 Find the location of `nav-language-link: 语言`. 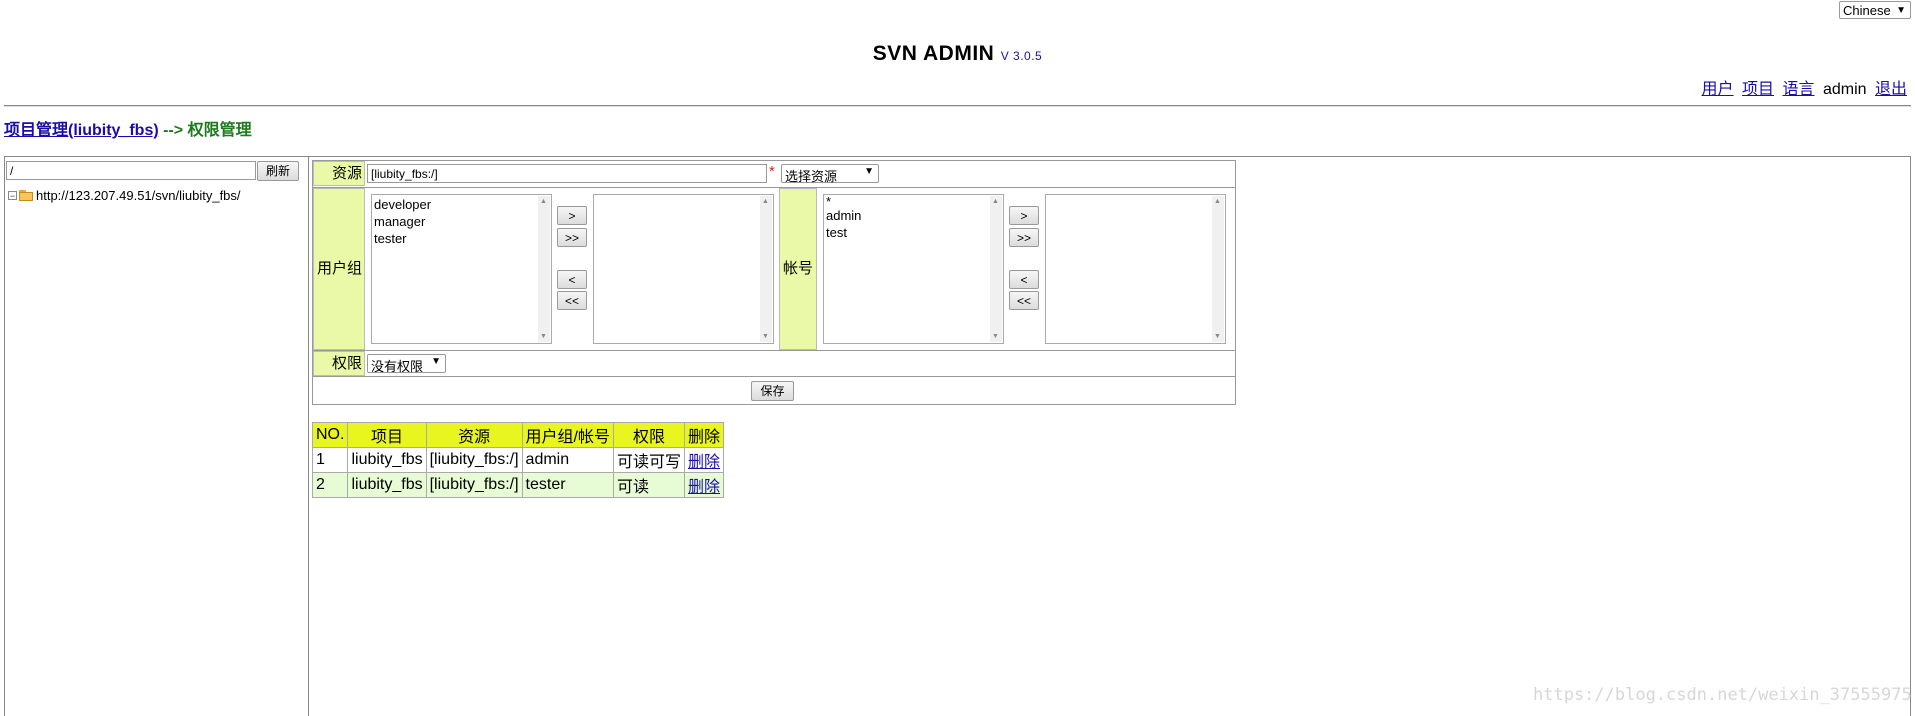

nav-language-link: 语言 is located at coordinates (1798, 89).